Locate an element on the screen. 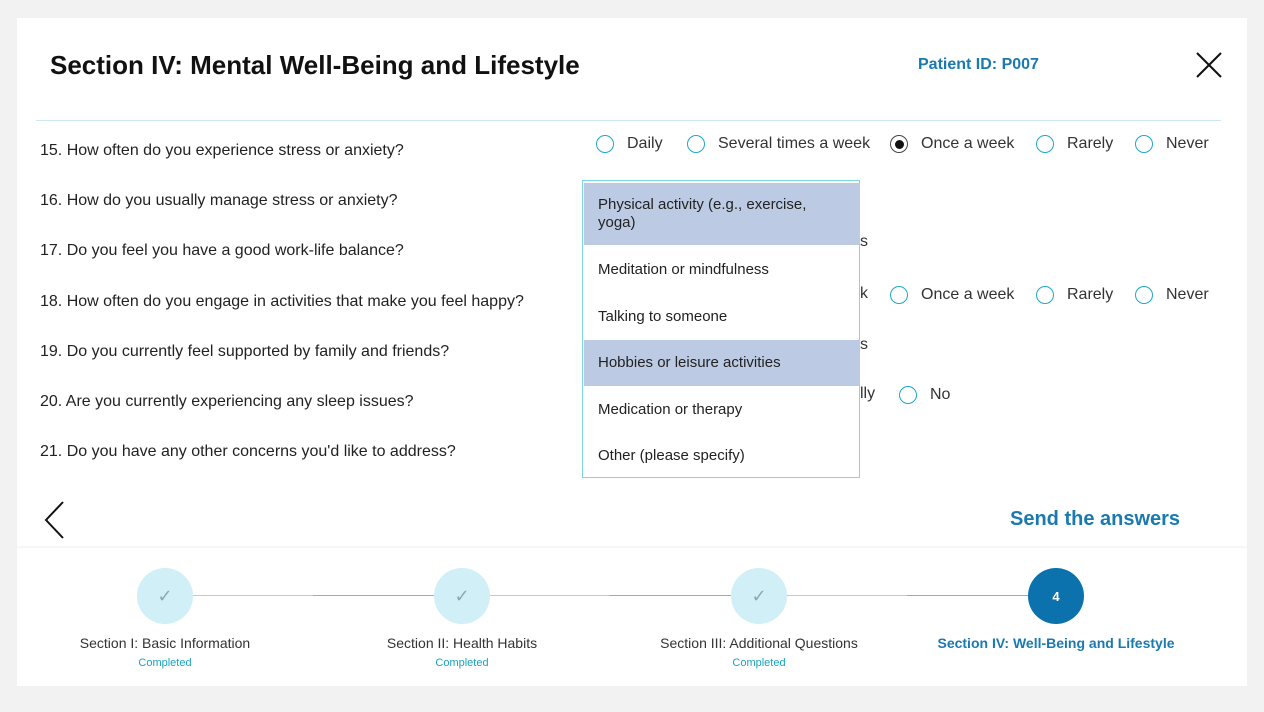 Image resolution: width=1264 pixels, height=712 pixels. q18-option-never: Never is located at coordinates (1172, 295).